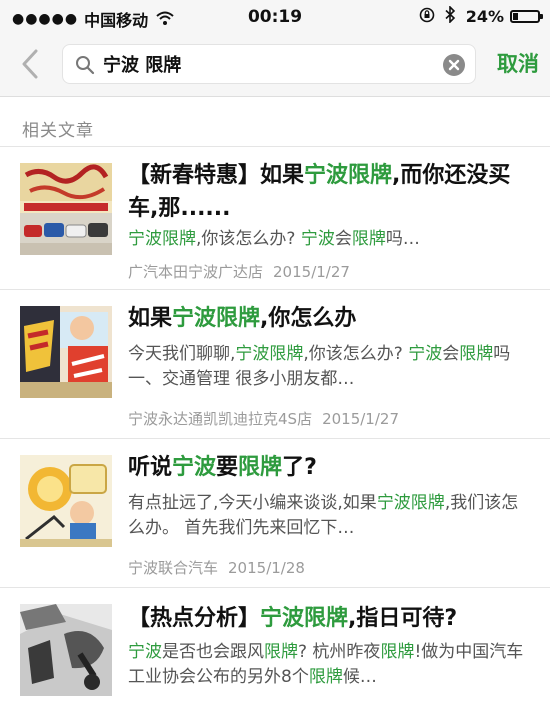 The image size is (550, 703). I want to click on title-text: 听说, so click(150, 467).